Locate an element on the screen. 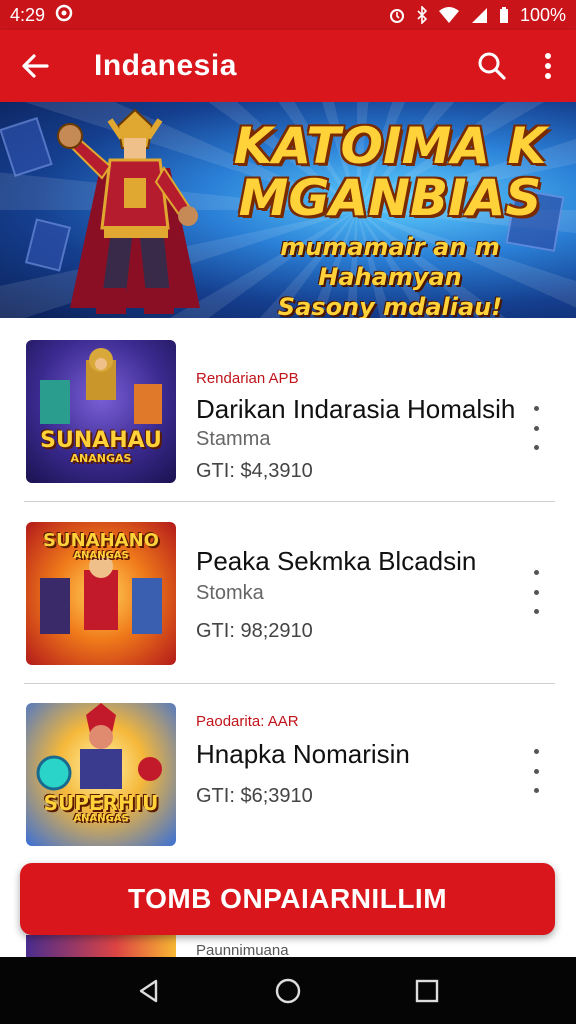 The width and height of the screenshot is (576, 1024). alarm-icon is located at coordinates (396, 16).